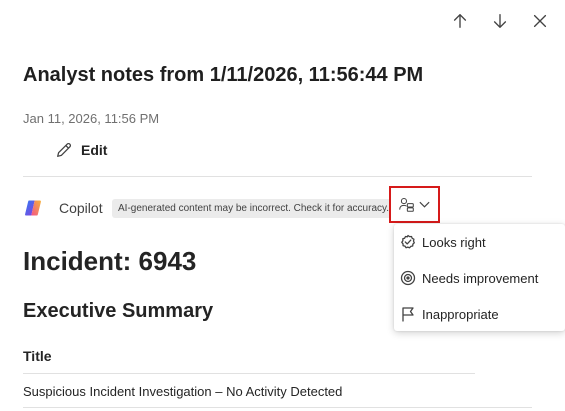 The image size is (565, 411). I want to click on chevron-down-icon, so click(424, 204).